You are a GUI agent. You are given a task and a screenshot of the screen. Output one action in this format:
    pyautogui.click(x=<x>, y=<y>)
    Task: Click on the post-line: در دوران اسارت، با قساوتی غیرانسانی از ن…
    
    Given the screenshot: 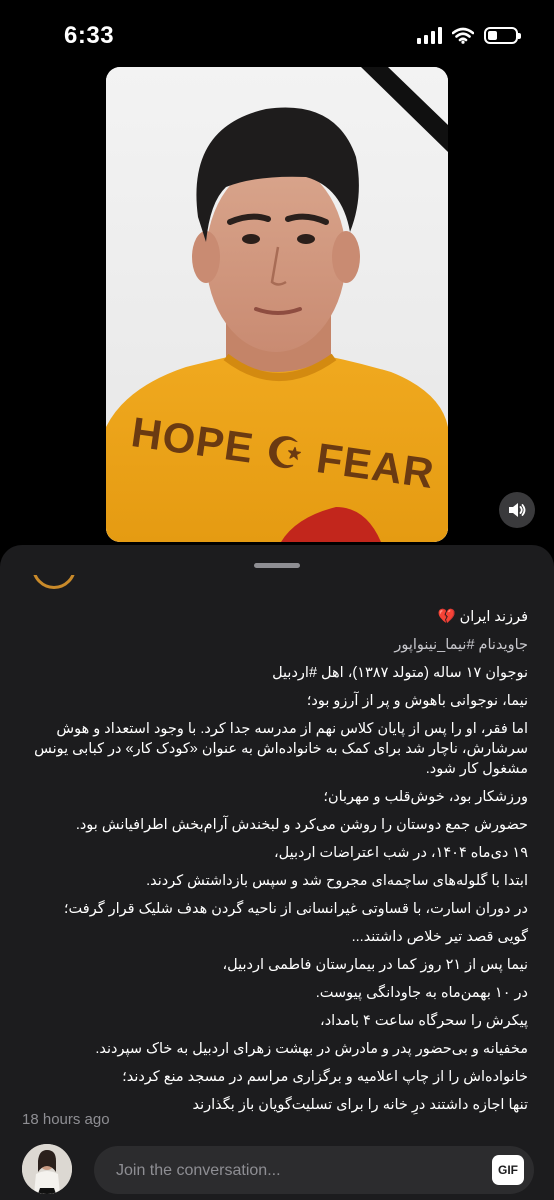 What is the action you would take?
    pyautogui.click(x=295, y=909)
    